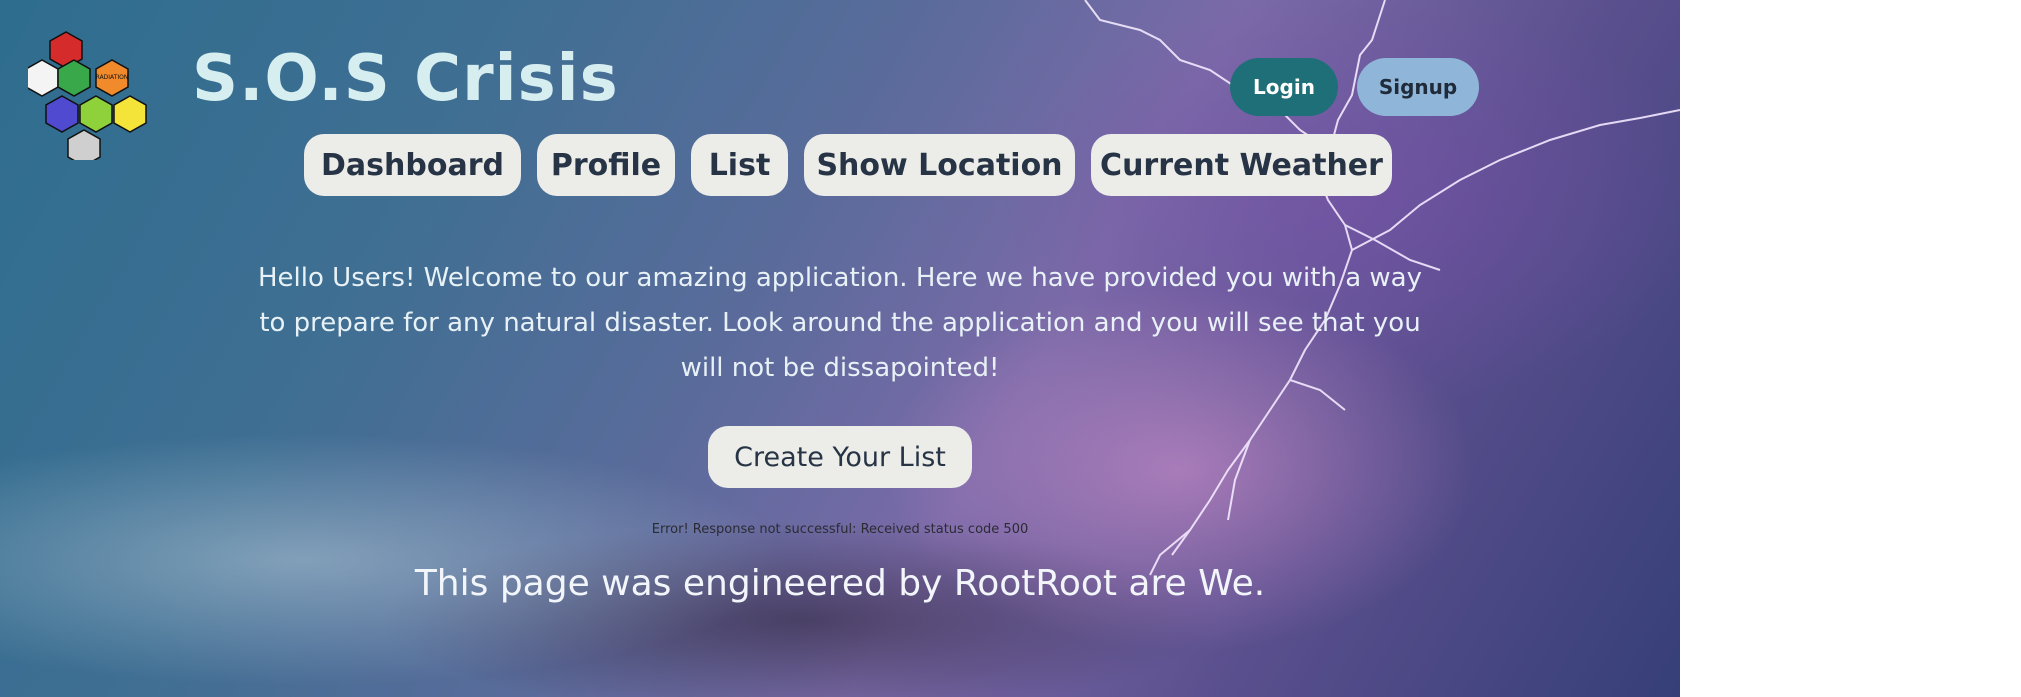  Describe the element at coordinates (1418, 87) in the screenshot. I see `signup-button: Signup` at that location.